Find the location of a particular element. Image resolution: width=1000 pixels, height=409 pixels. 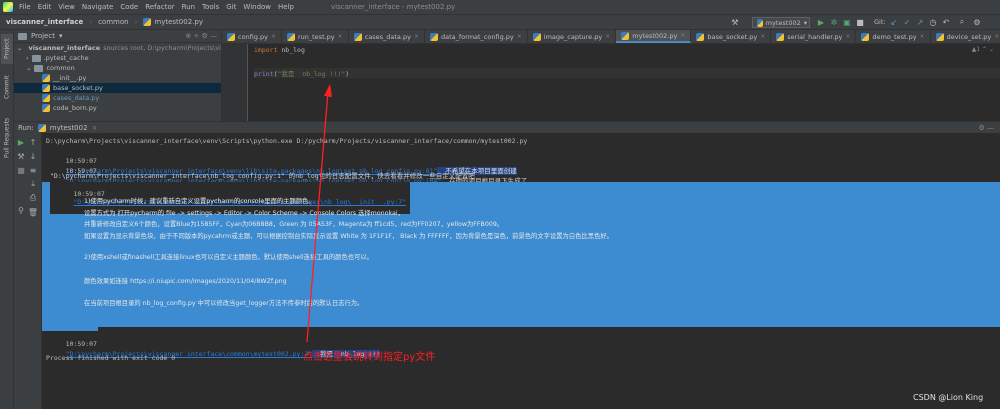

print-icon: ⎙ is located at coordinates (33, 198).